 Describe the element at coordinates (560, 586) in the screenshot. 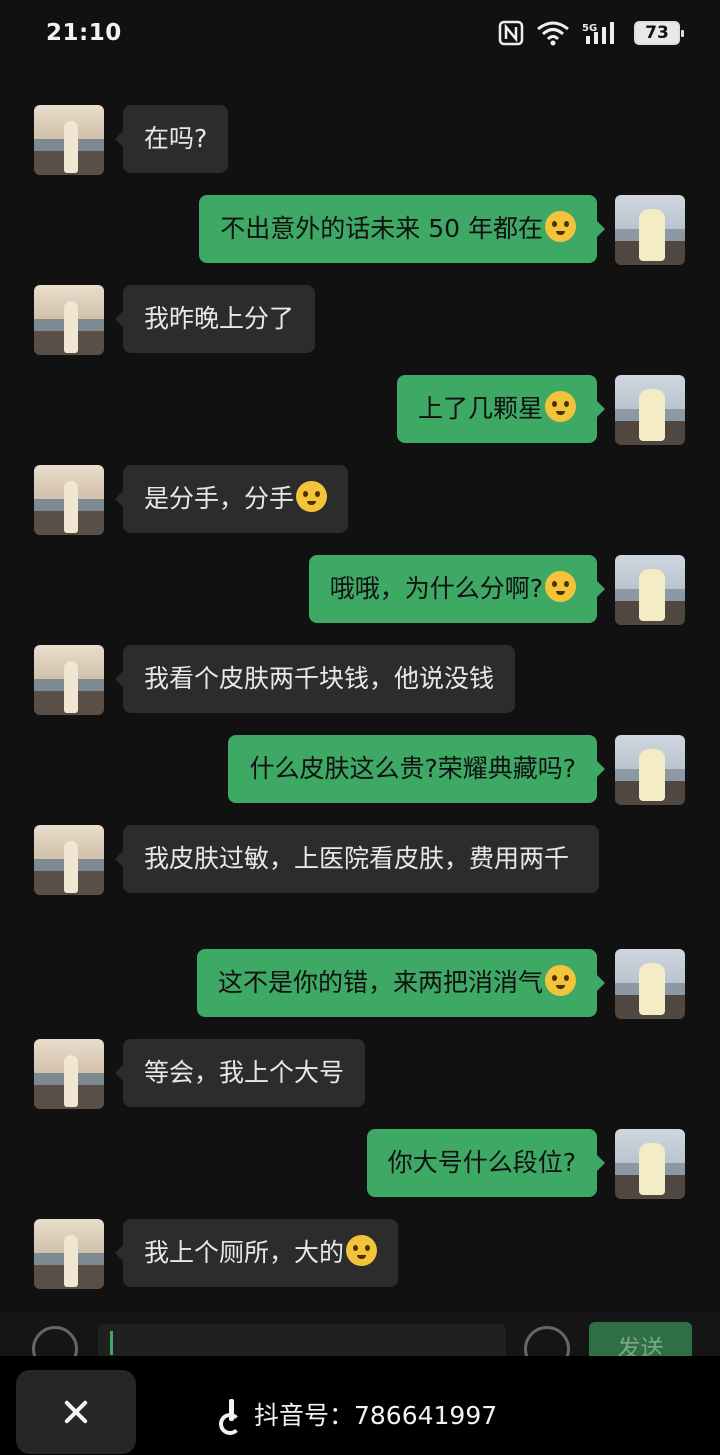

I see `thinking-emoji-icon` at that location.